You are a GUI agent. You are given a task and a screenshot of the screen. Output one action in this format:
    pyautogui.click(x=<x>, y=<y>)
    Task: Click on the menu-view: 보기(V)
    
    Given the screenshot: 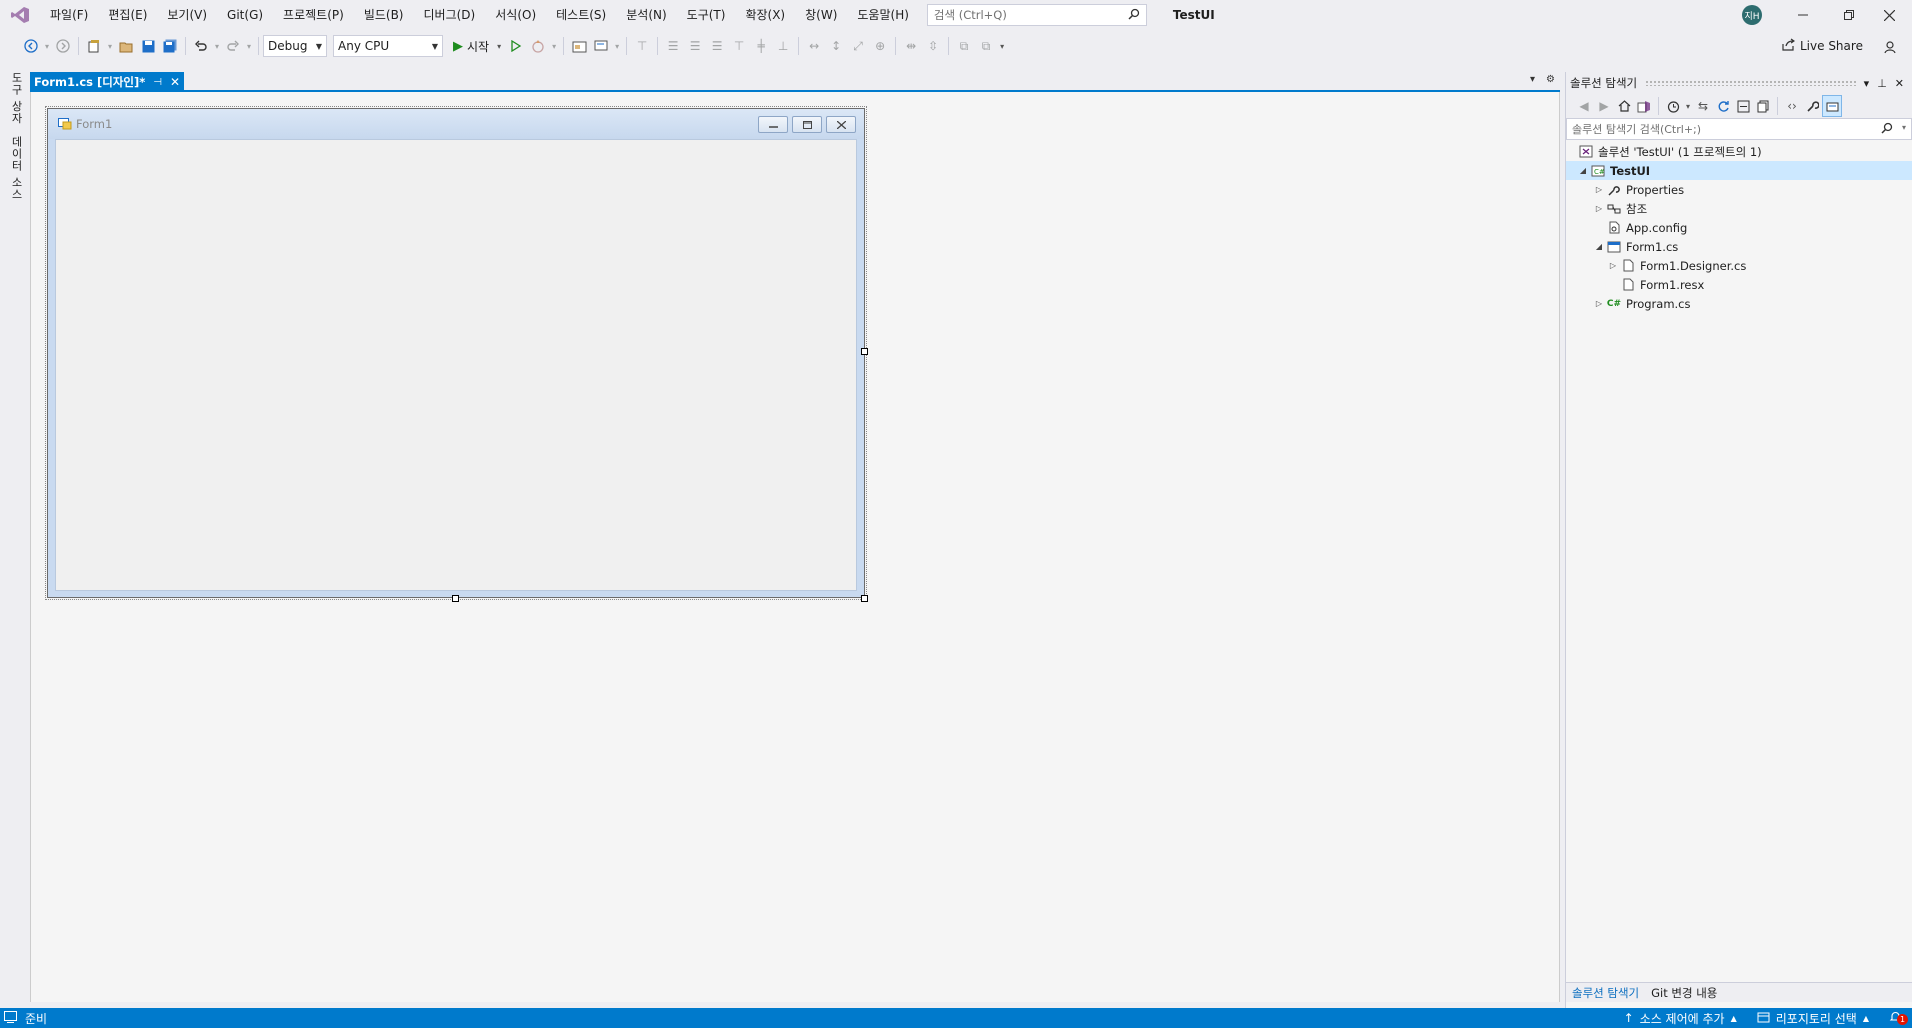 What is the action you would take?
    pyautogui.click(x=187, y=15)
    